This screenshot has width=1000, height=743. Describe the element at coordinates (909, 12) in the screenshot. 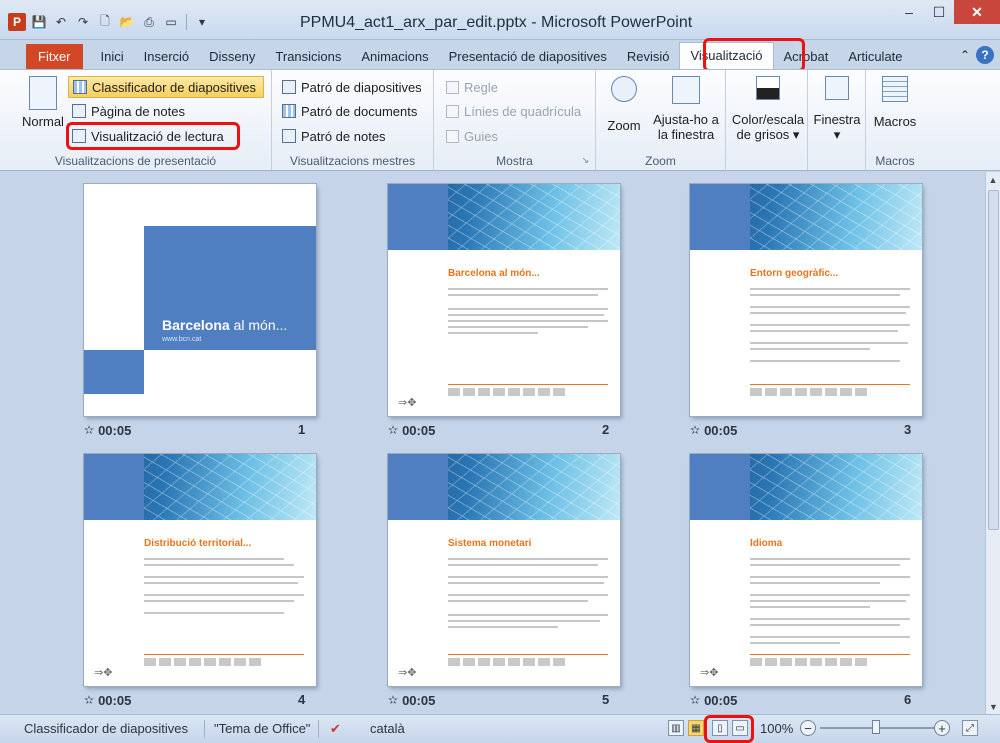

I see `minimize-icon: –` at that location.